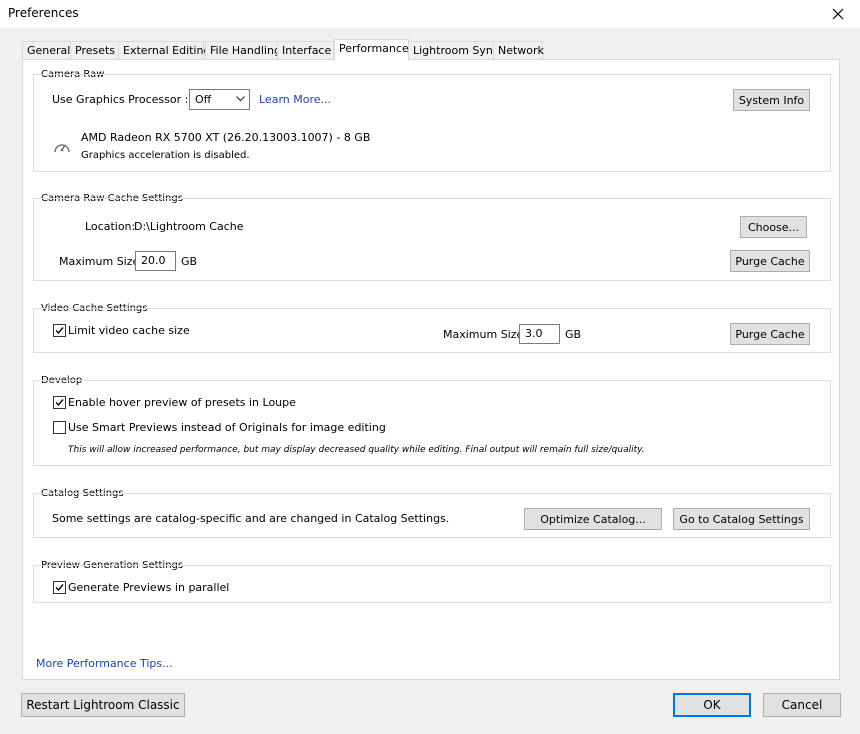 The height and width of the screenshot is (734, 860). What do you see at coordinates (485, 334) in the screenshot?
I see `video-max-size-label: Maximum Size:` at bounding box center [485, 334].